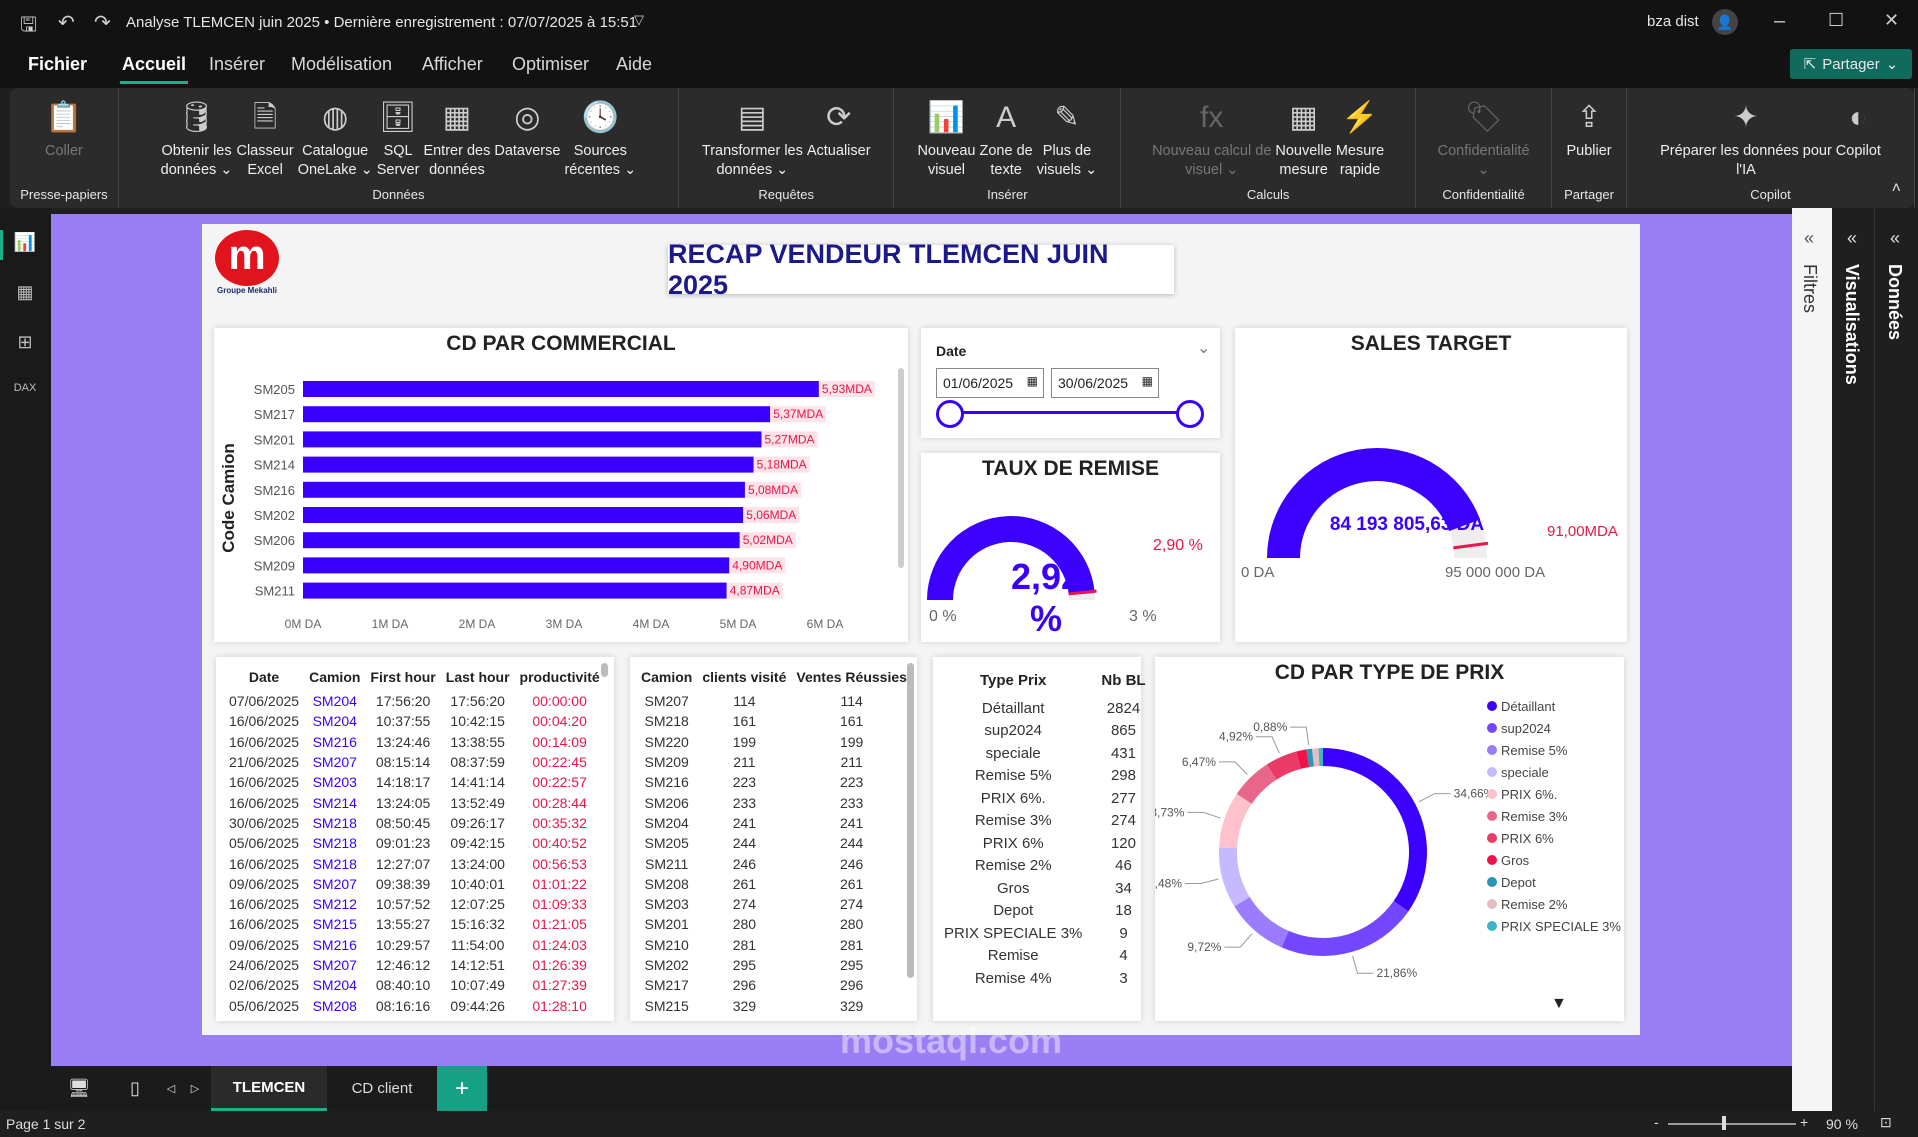 The width and height of the screenshot is (1918, 1137). Describe the element at coordinates (1852, 238) in the screenshot. I see `expand-visualizations-icon: «` at that location.